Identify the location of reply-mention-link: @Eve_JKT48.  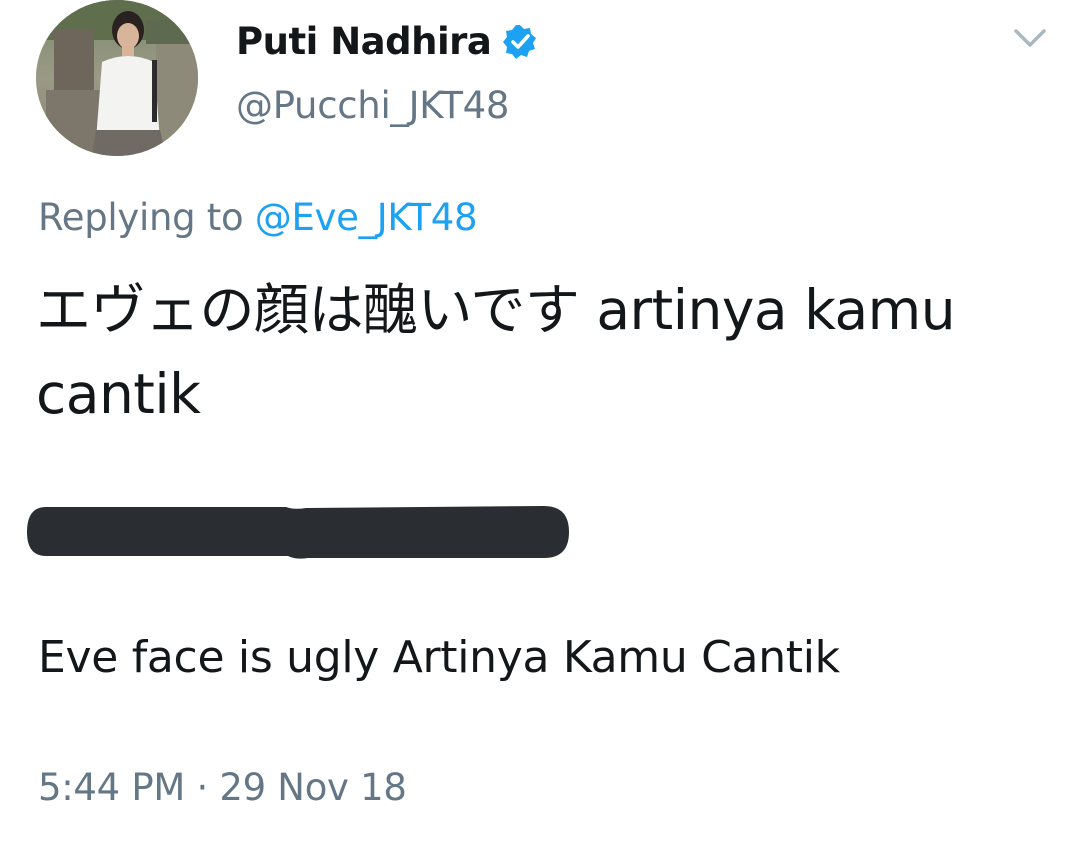
(366, 217).